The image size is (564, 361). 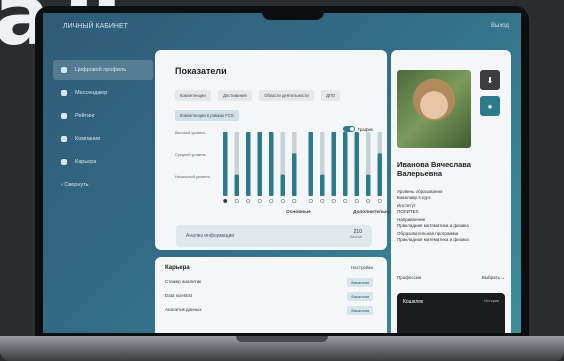 I want to click on tab-competencies: Компетенции, so click(x=193, y=95).